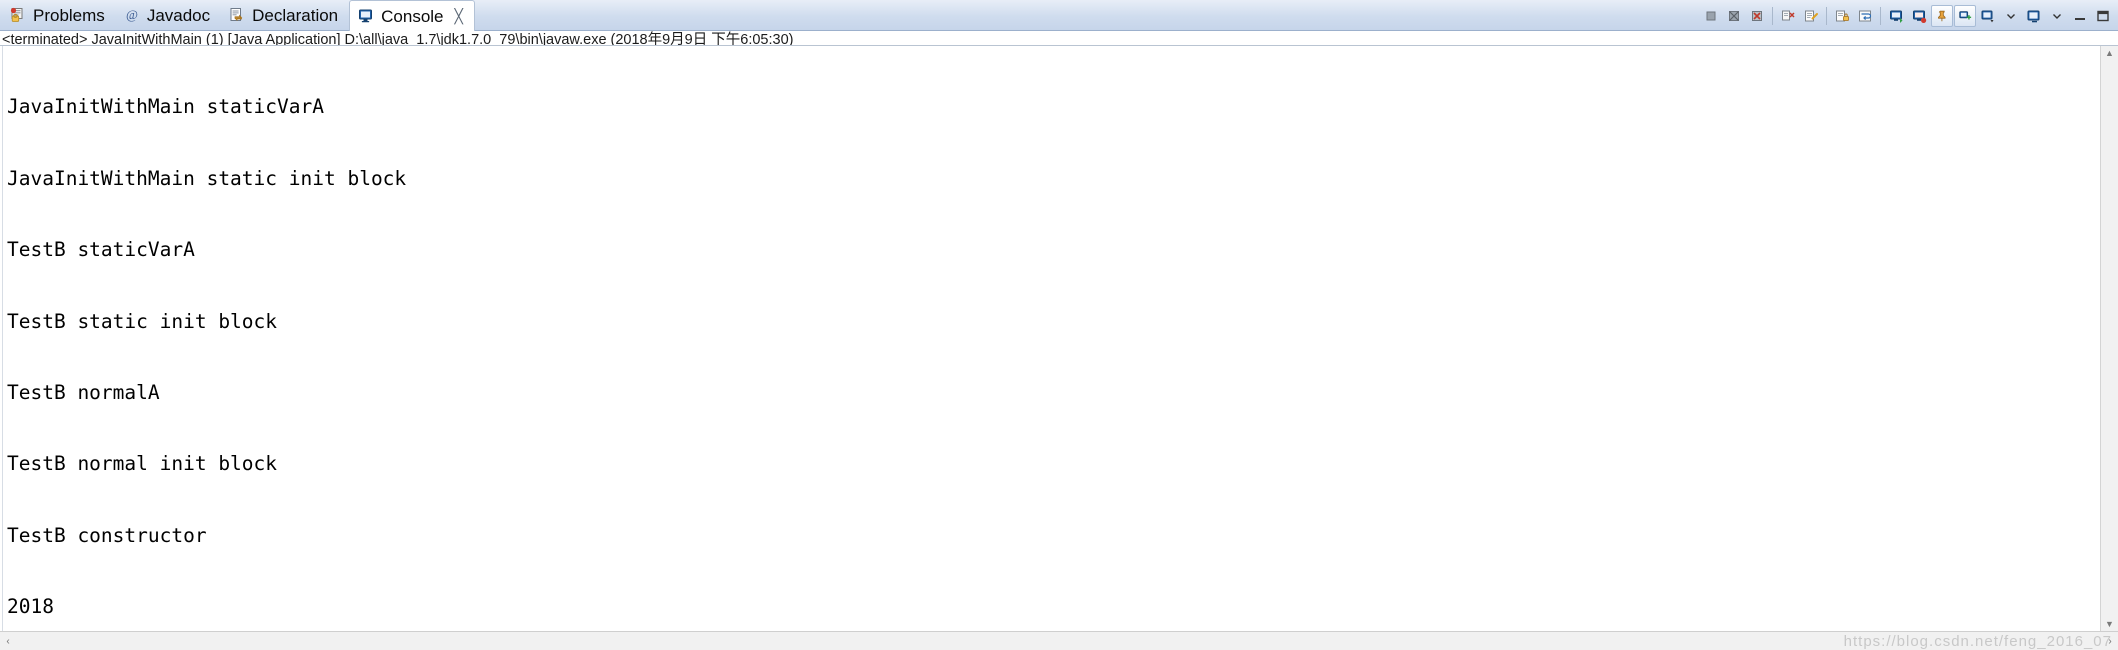 The height and width of the screenshot is (650, 2118). Describe the element at coordinates (83, 392) in the screenshot. I see `console-line: TestB normalA` at that location.